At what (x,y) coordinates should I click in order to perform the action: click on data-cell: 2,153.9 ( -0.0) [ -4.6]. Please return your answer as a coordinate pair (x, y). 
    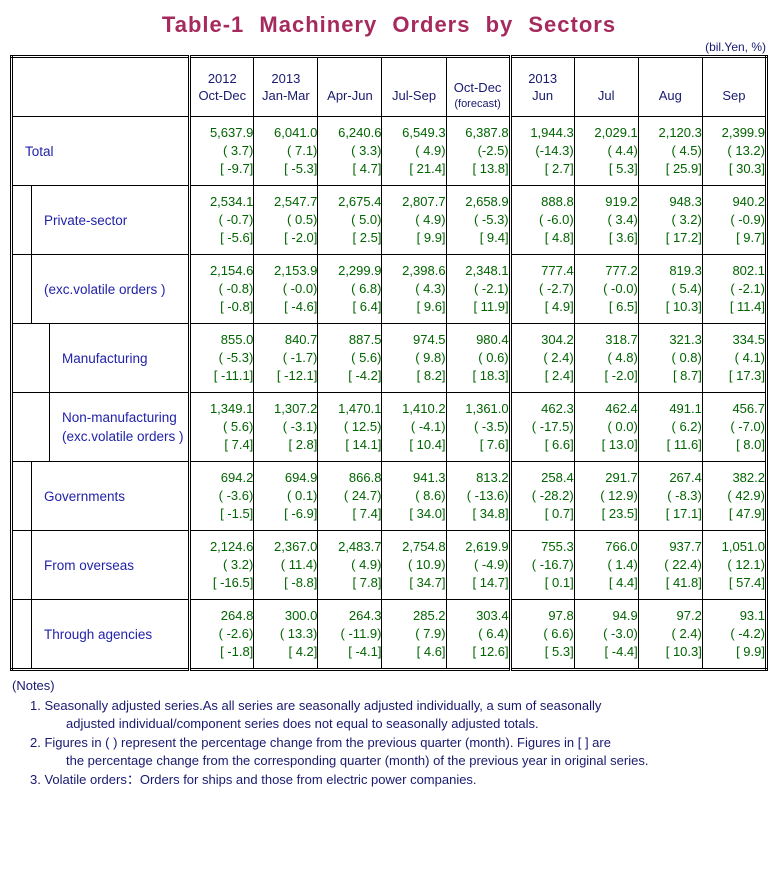
    Looking at the image, I should click on (286, 289).